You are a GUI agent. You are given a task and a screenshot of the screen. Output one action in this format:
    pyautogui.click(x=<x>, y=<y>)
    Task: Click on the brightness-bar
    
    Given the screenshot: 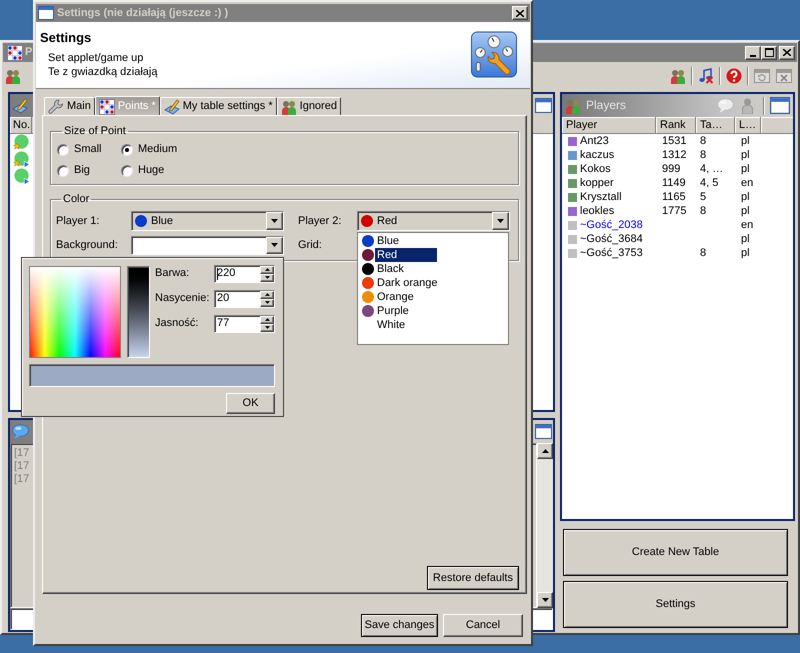 What is the action you would take?
    pyautogui.click(x=138, y=312)
    